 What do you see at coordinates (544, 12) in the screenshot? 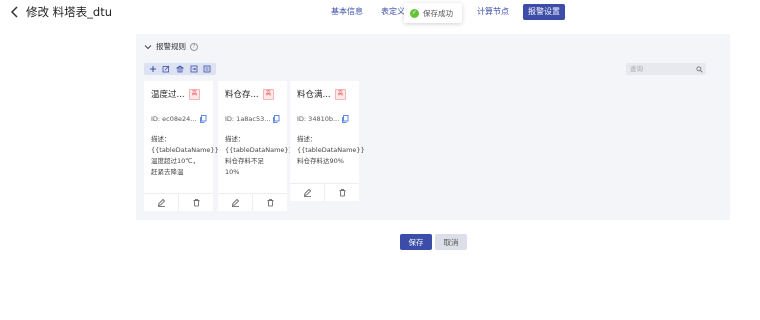
I see `tab-alarm-settings: 报警设置` at bounding box center [544, 12].